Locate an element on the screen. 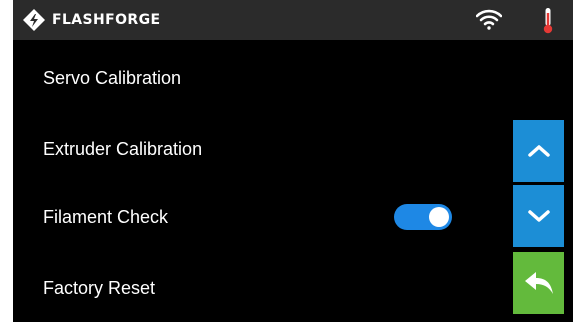 The image size is (579, 322). menu-item-factory-reset: Factory Reset is located at coordinates (99, 288).